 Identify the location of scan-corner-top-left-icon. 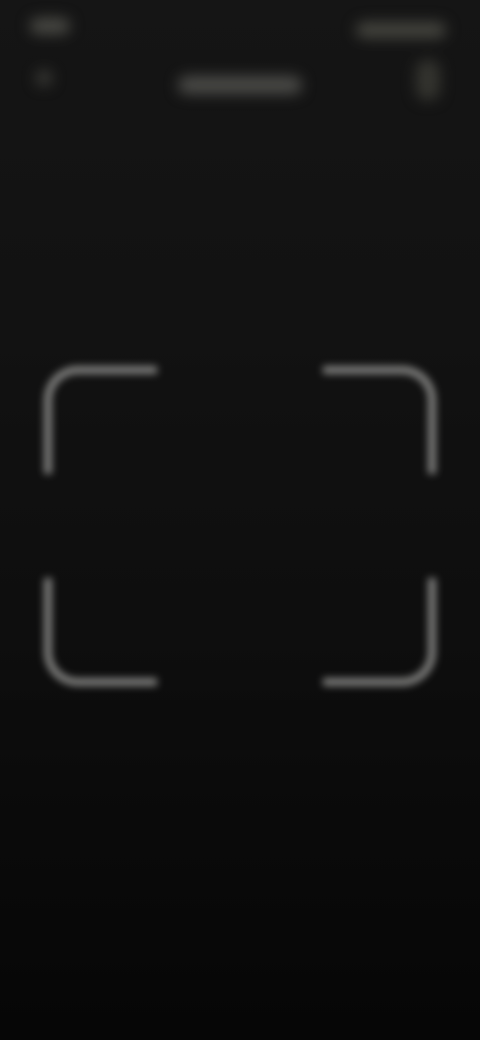
(100, 420).